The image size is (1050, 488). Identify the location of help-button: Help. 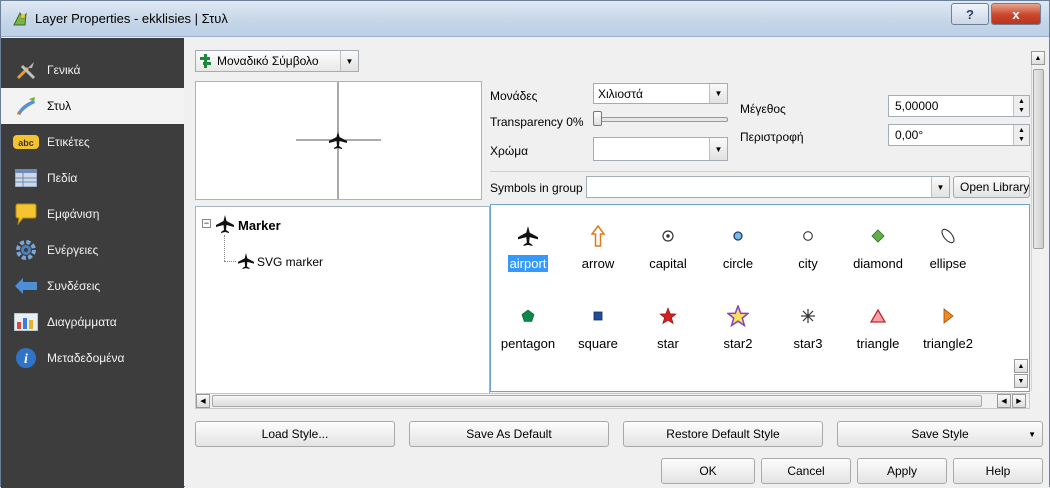
(998, 471).